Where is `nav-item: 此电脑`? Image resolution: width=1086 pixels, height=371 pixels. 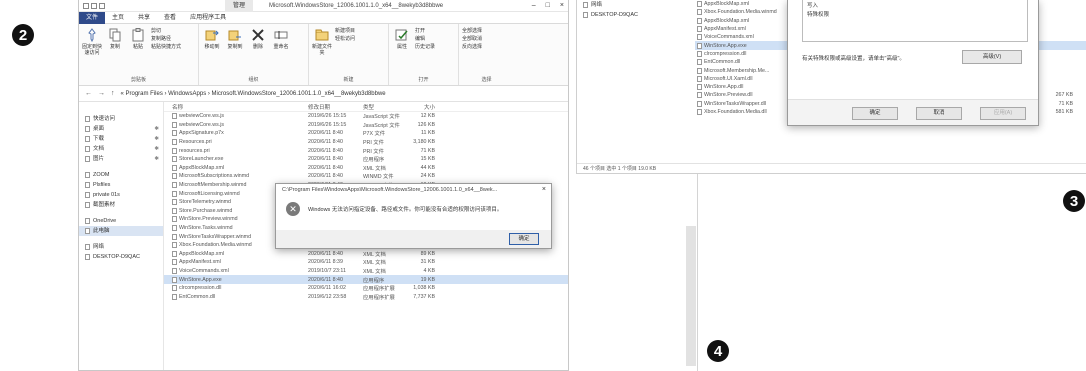 nav-item: 此电脑 is located at coordinates (121, 231).